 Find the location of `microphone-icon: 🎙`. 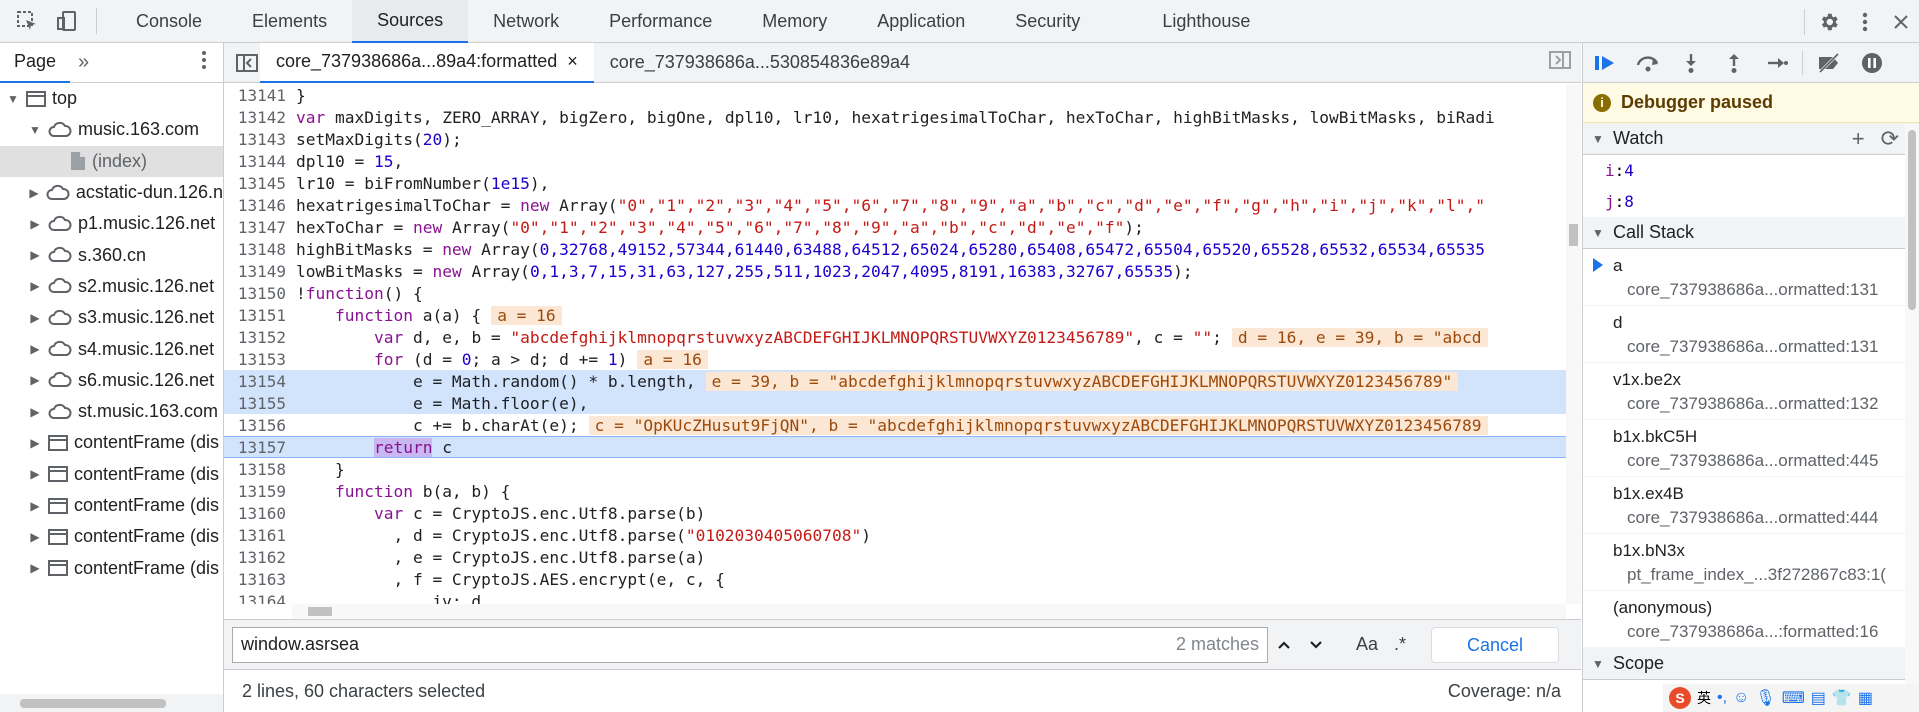

microphone-icon: 🎙 is located at coordinates (1765, 698).